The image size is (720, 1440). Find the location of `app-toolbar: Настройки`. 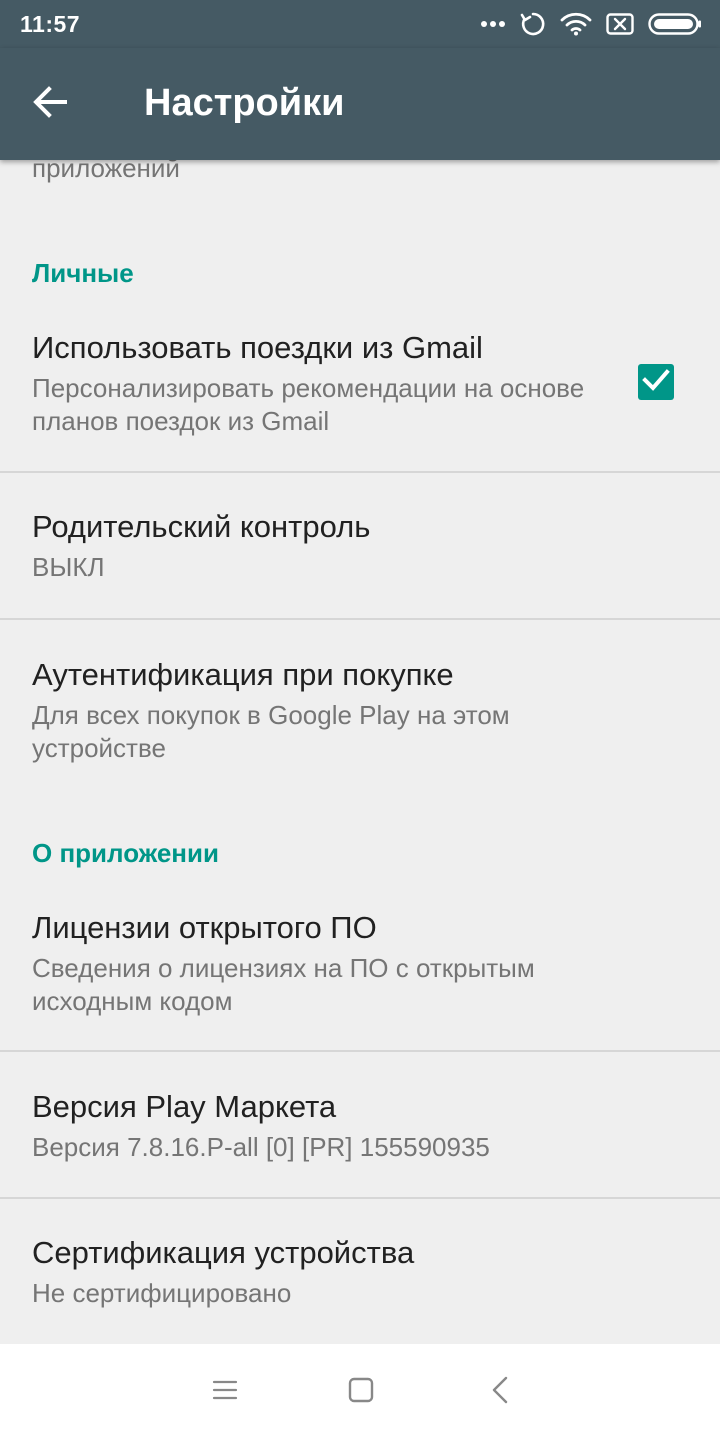

app-toolbar: Настройки is located at coordinates (360, 104).